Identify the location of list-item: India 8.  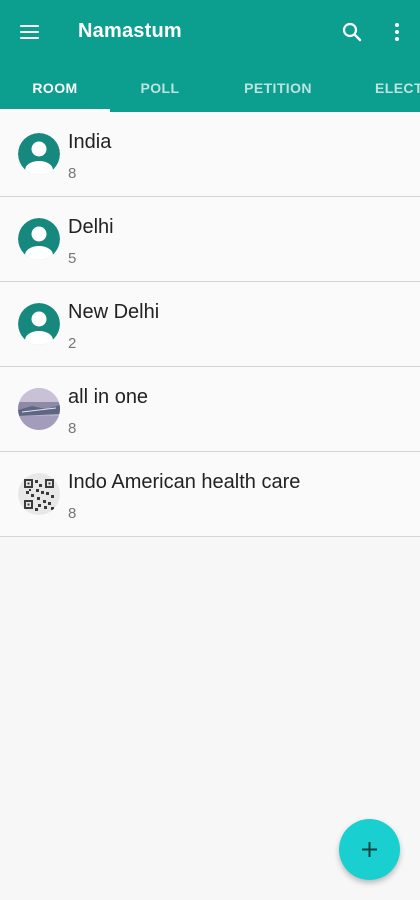
(210, 154).